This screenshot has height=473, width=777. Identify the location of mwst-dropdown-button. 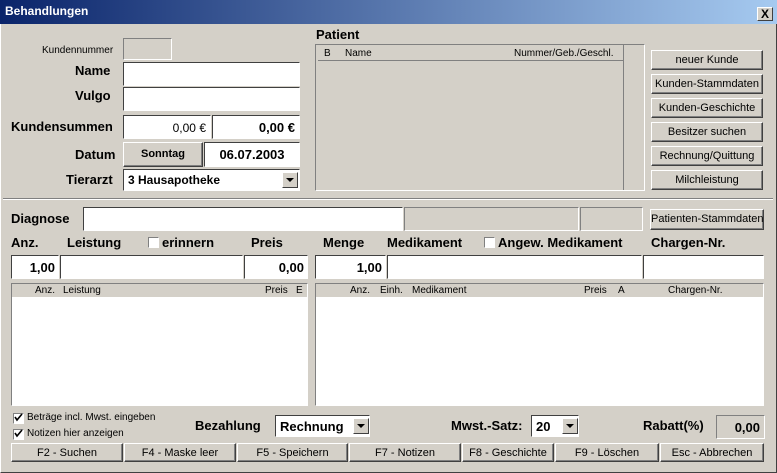
(570, 426).